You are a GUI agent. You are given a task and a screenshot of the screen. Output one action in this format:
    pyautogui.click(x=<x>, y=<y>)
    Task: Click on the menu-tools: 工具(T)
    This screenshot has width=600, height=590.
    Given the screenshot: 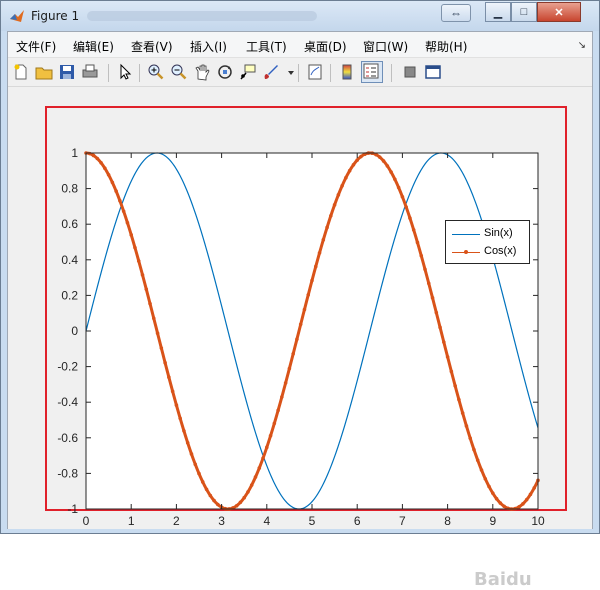 What is the action you would take?
    pyautogui.click(x=266, y=46)
    